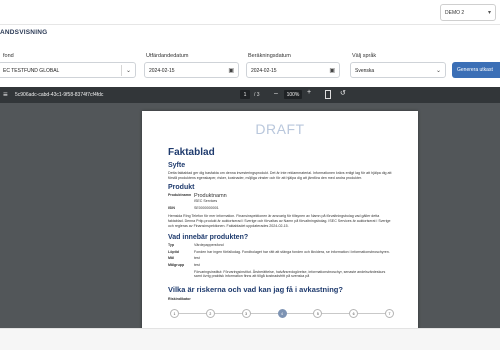 The height and width of the screenshot is (350, 500). What do you see at coordinates (181, 188) in the screenshot?
I see `produkt-heading: Produkt` at bounding box center [181, 188].